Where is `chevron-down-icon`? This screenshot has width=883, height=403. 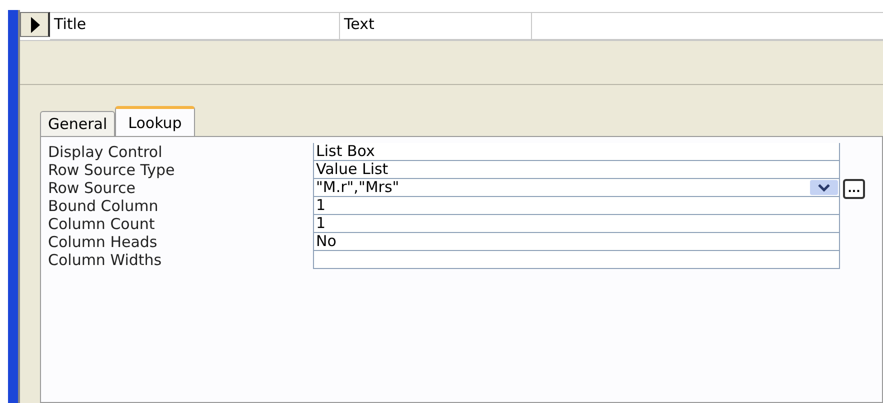
chevron-down-icon is located at coordinates (824, 188).